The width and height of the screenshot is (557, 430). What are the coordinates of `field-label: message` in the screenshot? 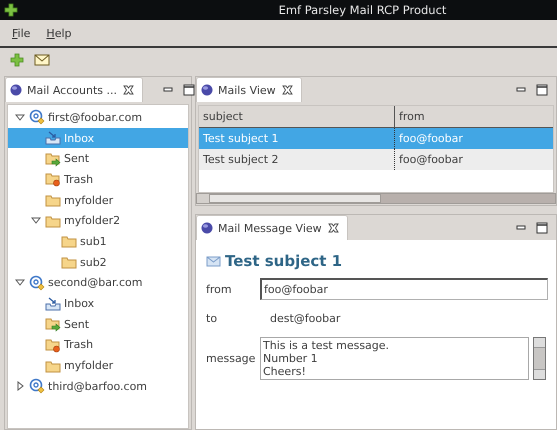 It's located at (231, 358).